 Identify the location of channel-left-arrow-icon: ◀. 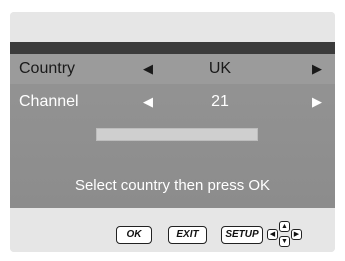
(148, 102).